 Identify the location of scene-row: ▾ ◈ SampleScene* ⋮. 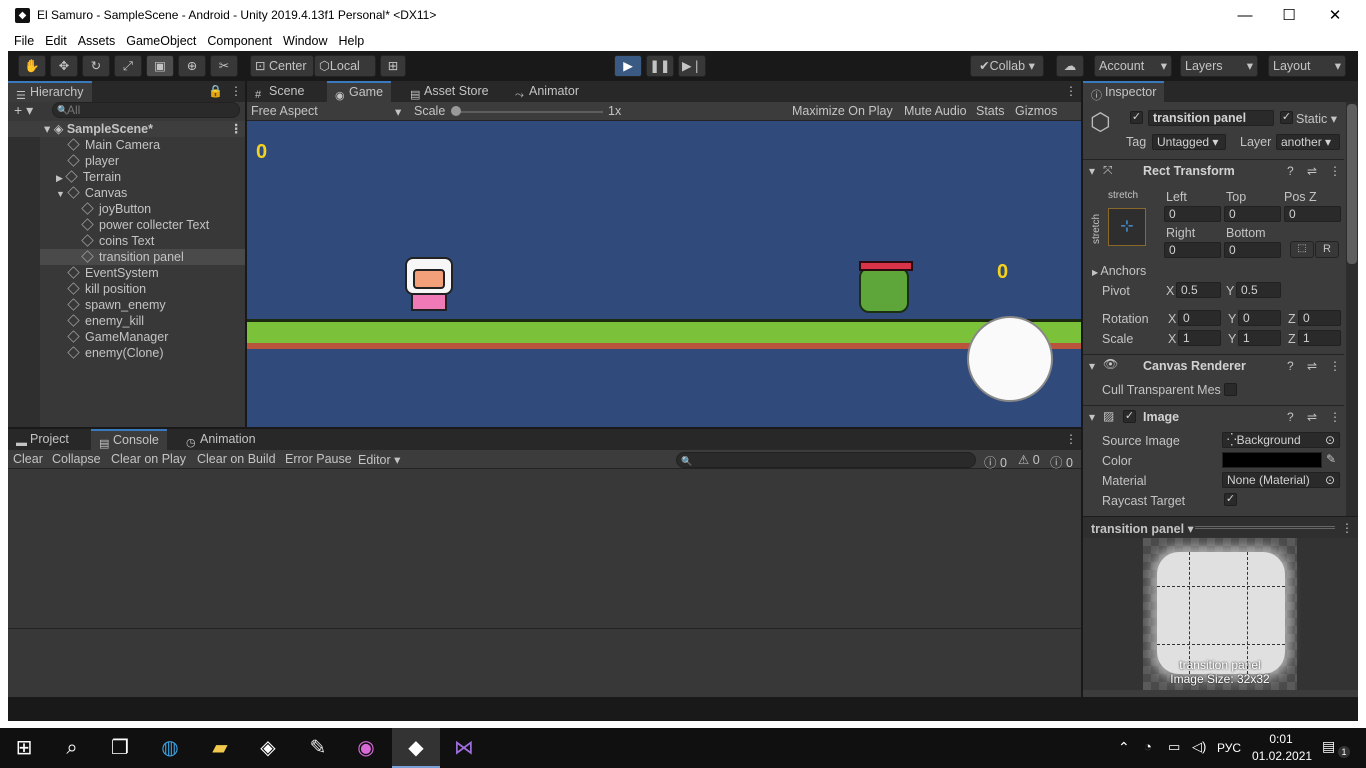
(126, 129).